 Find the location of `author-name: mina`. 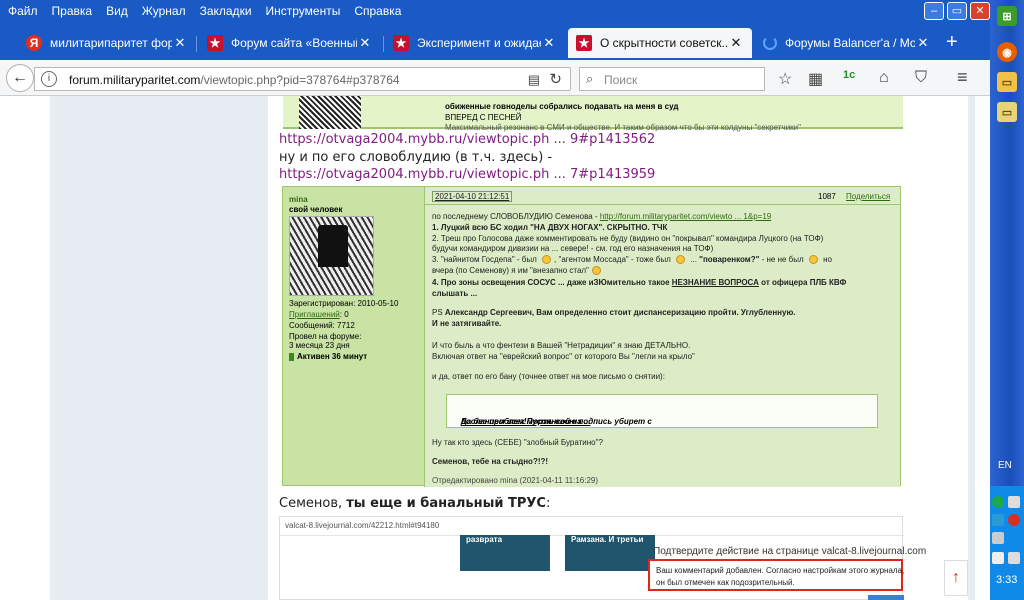

author-name: mina is located at coordinates (298, 199).